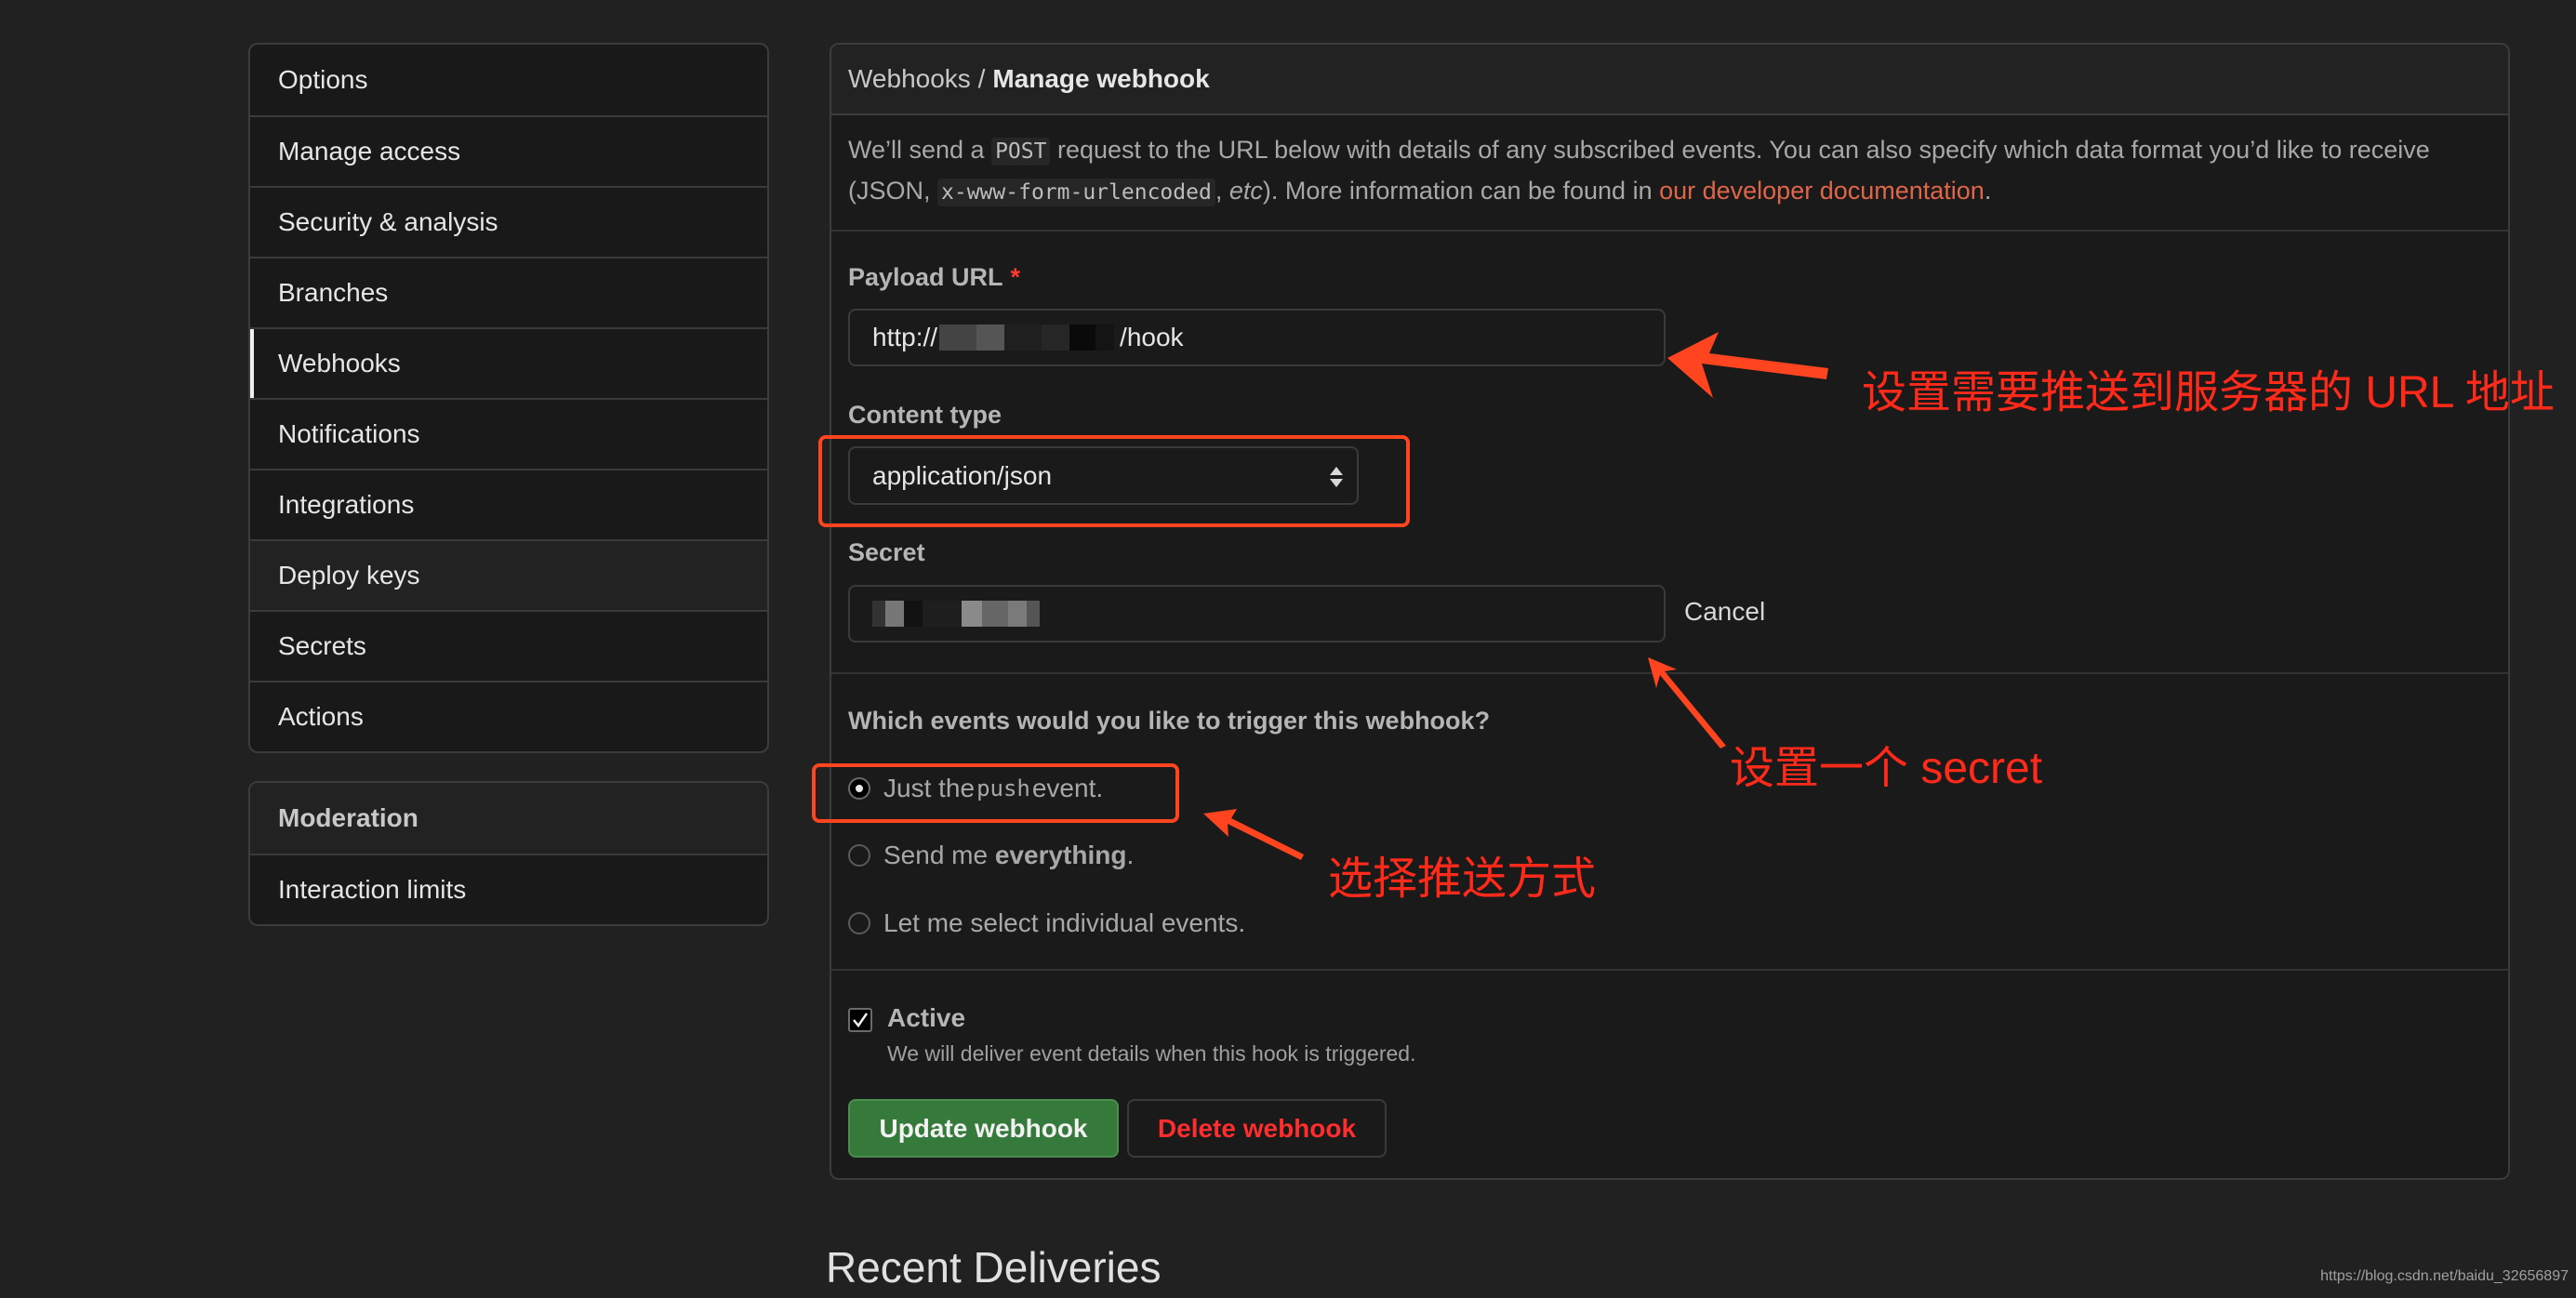 The image size is (2576, 1298). I want to click on annotation-secret-note: 设置一个 secret, so click(1886, 768).